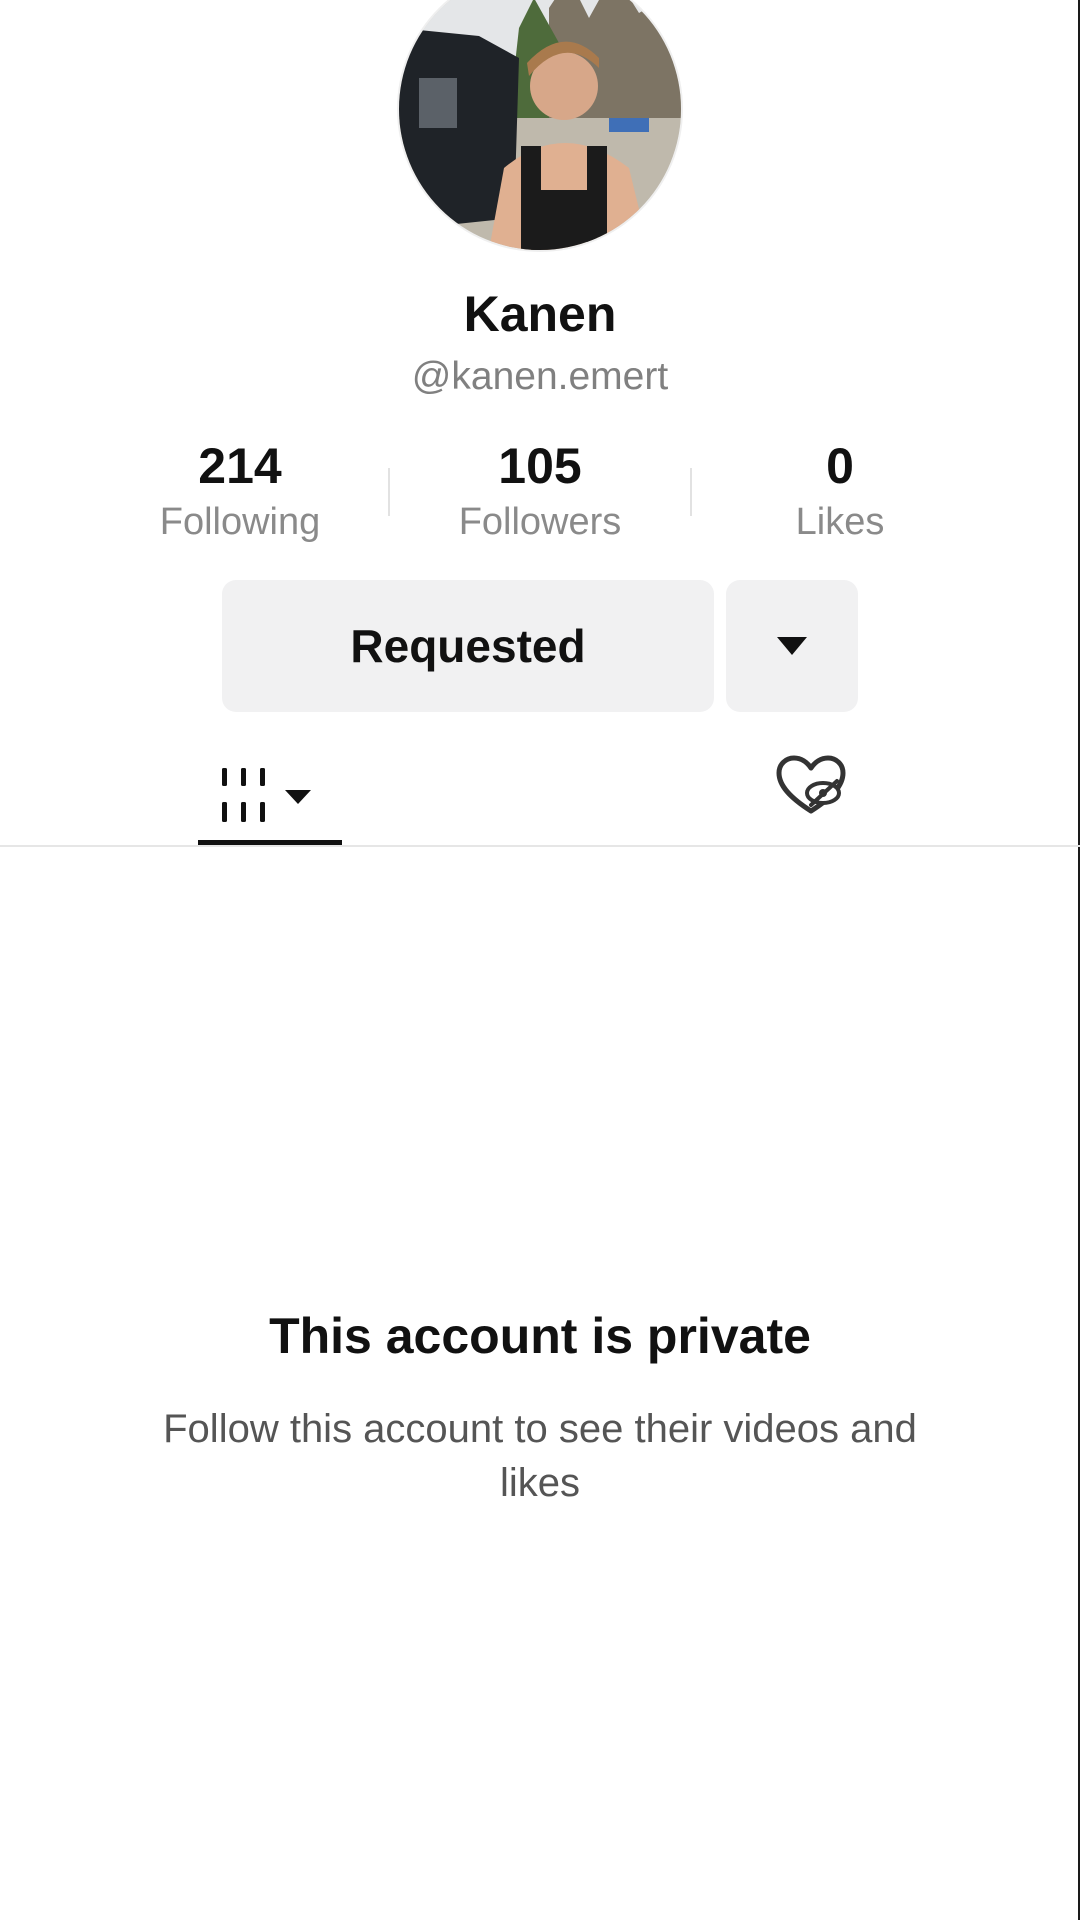  I want to click on liked-hidden-icon, so click(811, 784).